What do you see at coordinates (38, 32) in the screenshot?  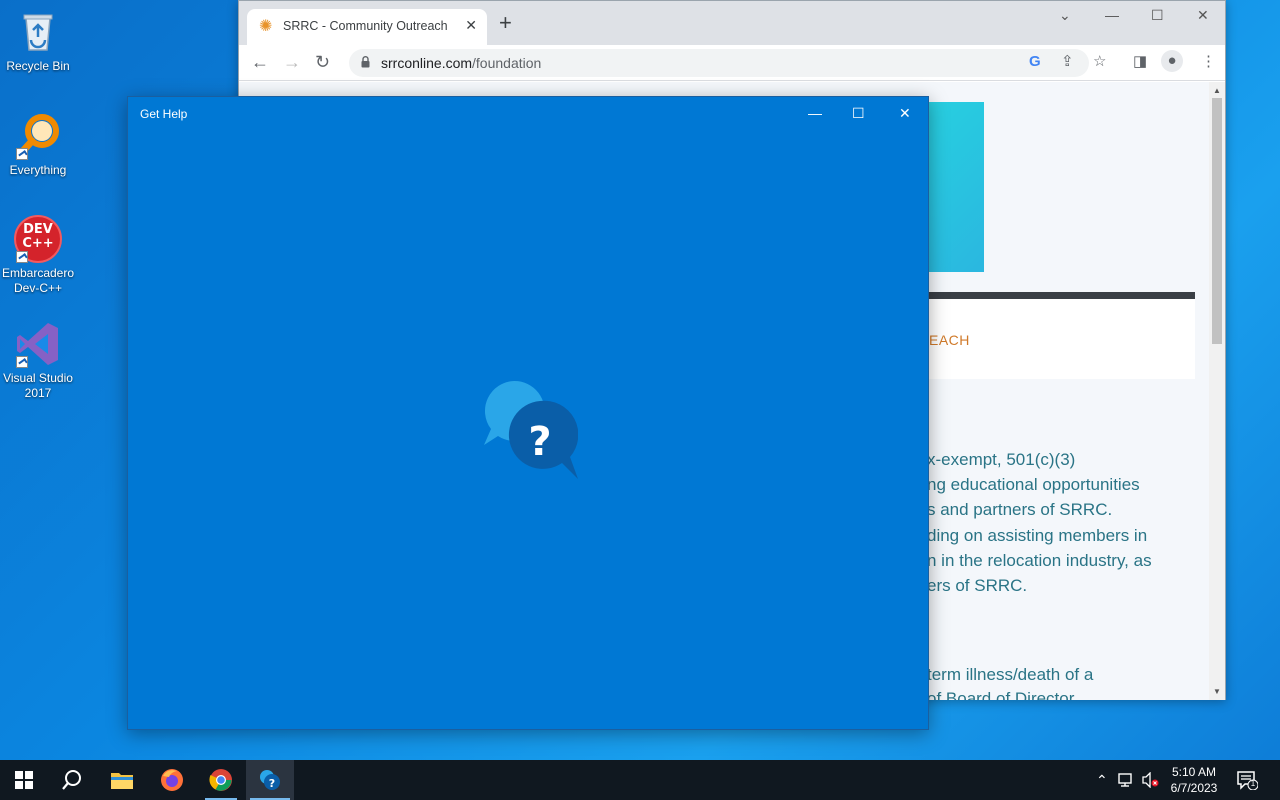 I see `recycle-bin-icon` at bounding box center [38, 32].